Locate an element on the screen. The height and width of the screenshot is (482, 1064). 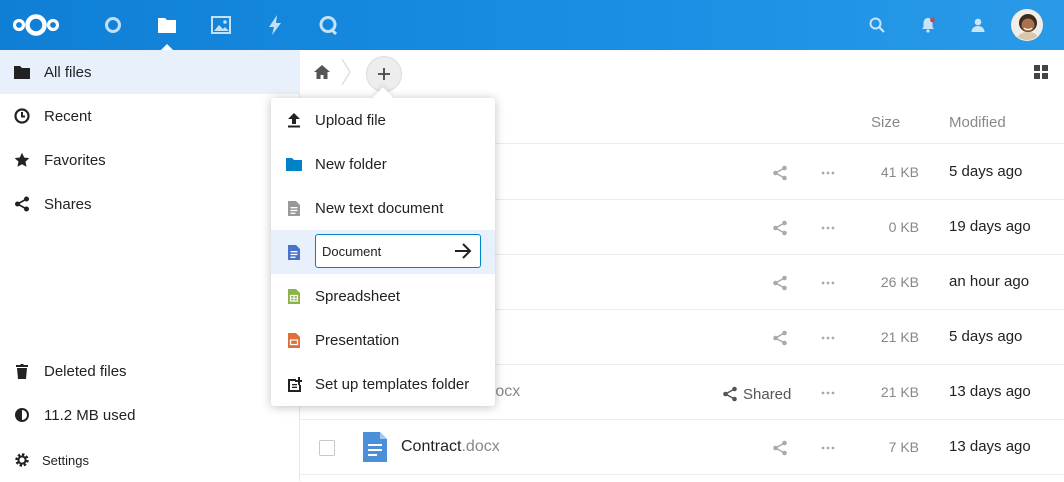
menu-item-label: New folder is located at coordinates (351, 164).